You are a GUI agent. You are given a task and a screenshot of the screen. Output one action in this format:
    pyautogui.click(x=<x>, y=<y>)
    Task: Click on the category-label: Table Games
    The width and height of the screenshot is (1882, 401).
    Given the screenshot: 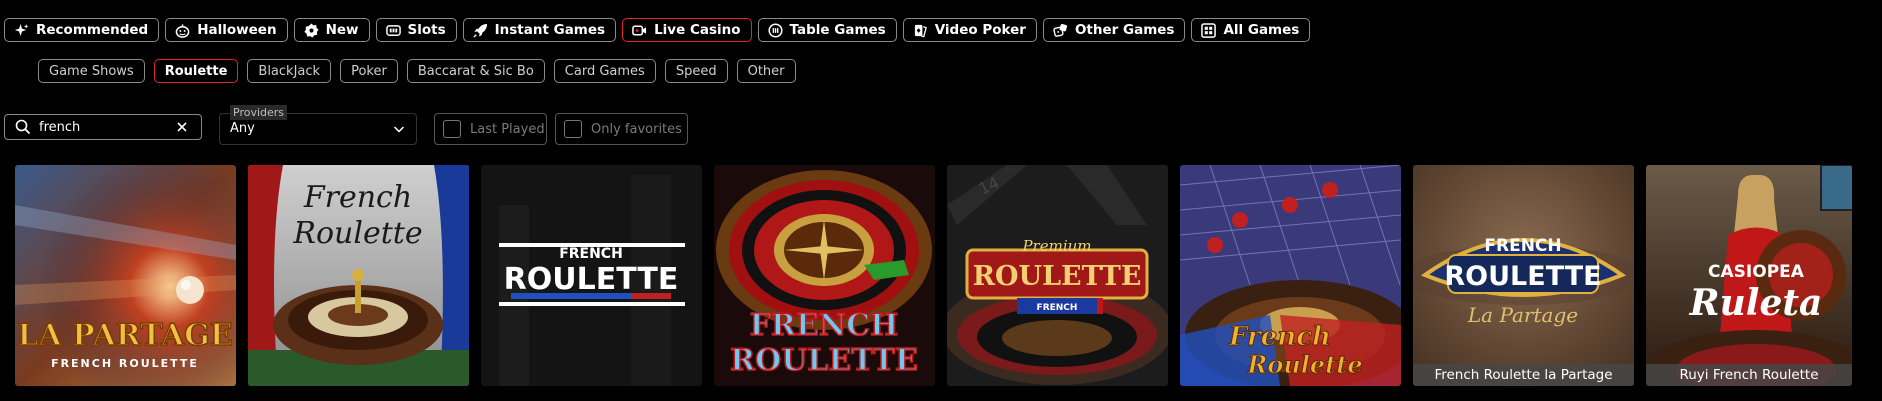 What is the action you would take?
    pyautogui.click(x=837, y=30)
    